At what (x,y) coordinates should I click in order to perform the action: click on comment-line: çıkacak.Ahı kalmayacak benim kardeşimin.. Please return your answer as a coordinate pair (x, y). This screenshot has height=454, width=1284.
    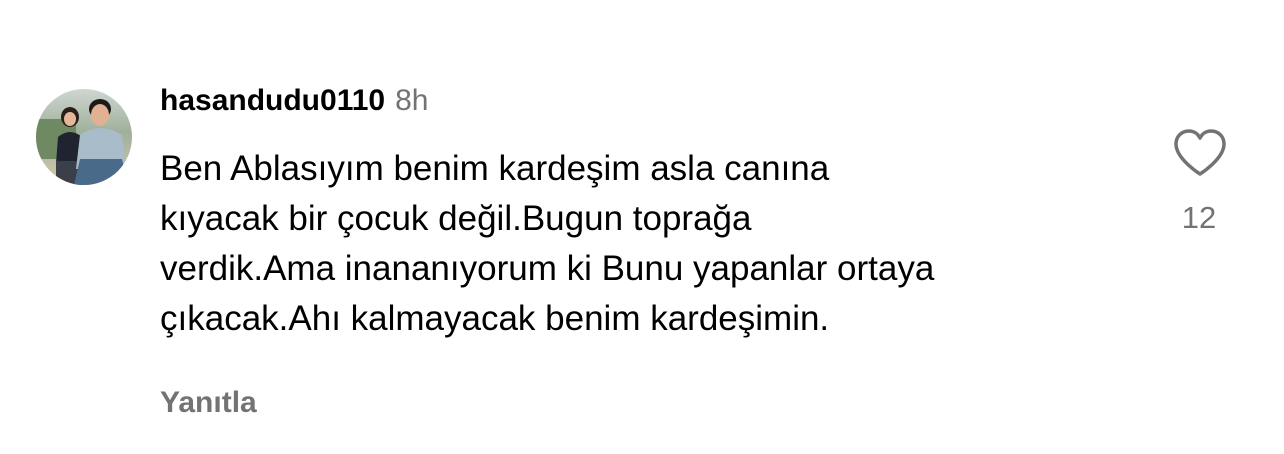
    Looking at the image, I should click on (495, 318).